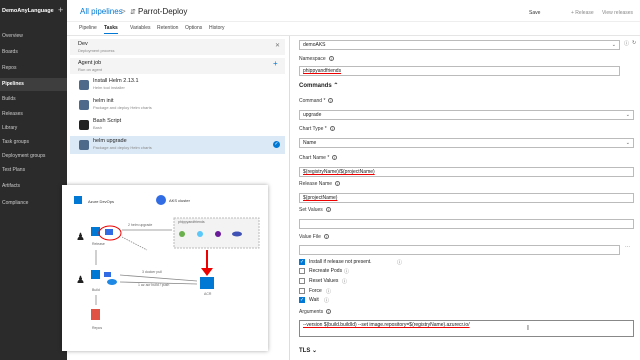 The image size is (640, 360). Describe the element at coordinates (466, 172) in the screenshot. I see `chart-name-field: $(registryName)/$(projectName)` at that location.